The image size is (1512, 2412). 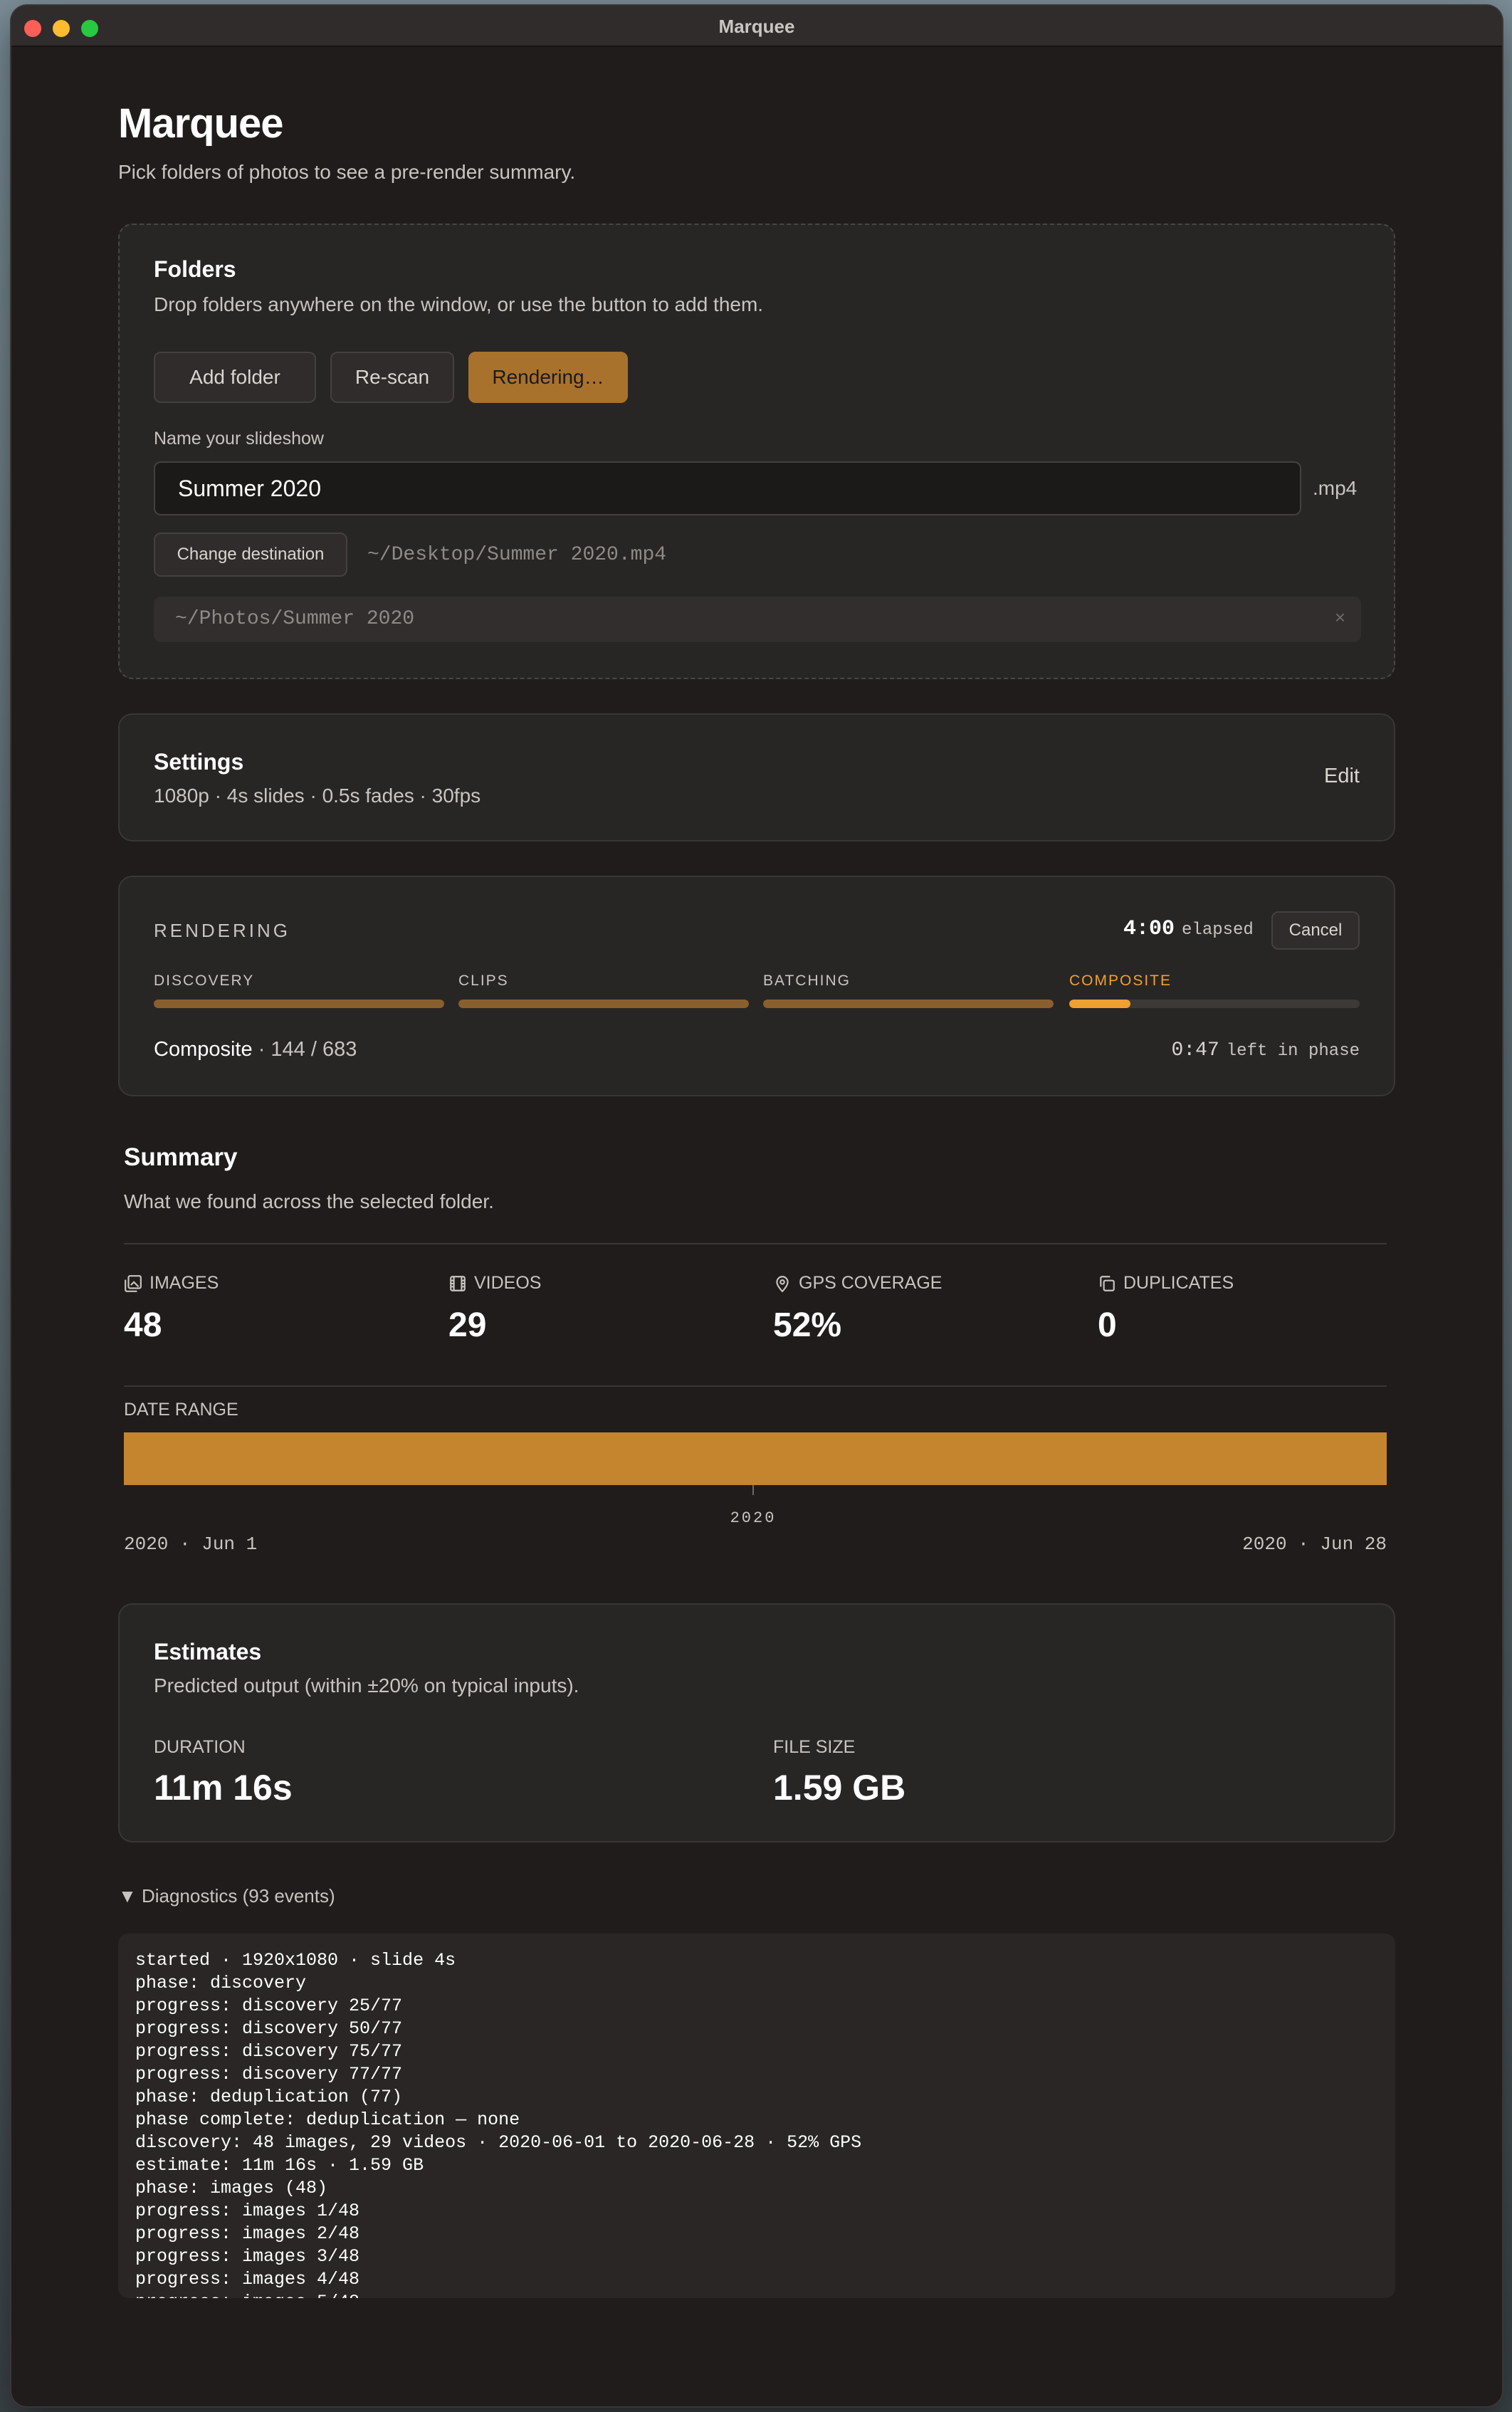 What do you see at coordinates (807, 1325) in the screenshot?
I see `stat-gps-value: 52%` at bounding box center [807, 1325].